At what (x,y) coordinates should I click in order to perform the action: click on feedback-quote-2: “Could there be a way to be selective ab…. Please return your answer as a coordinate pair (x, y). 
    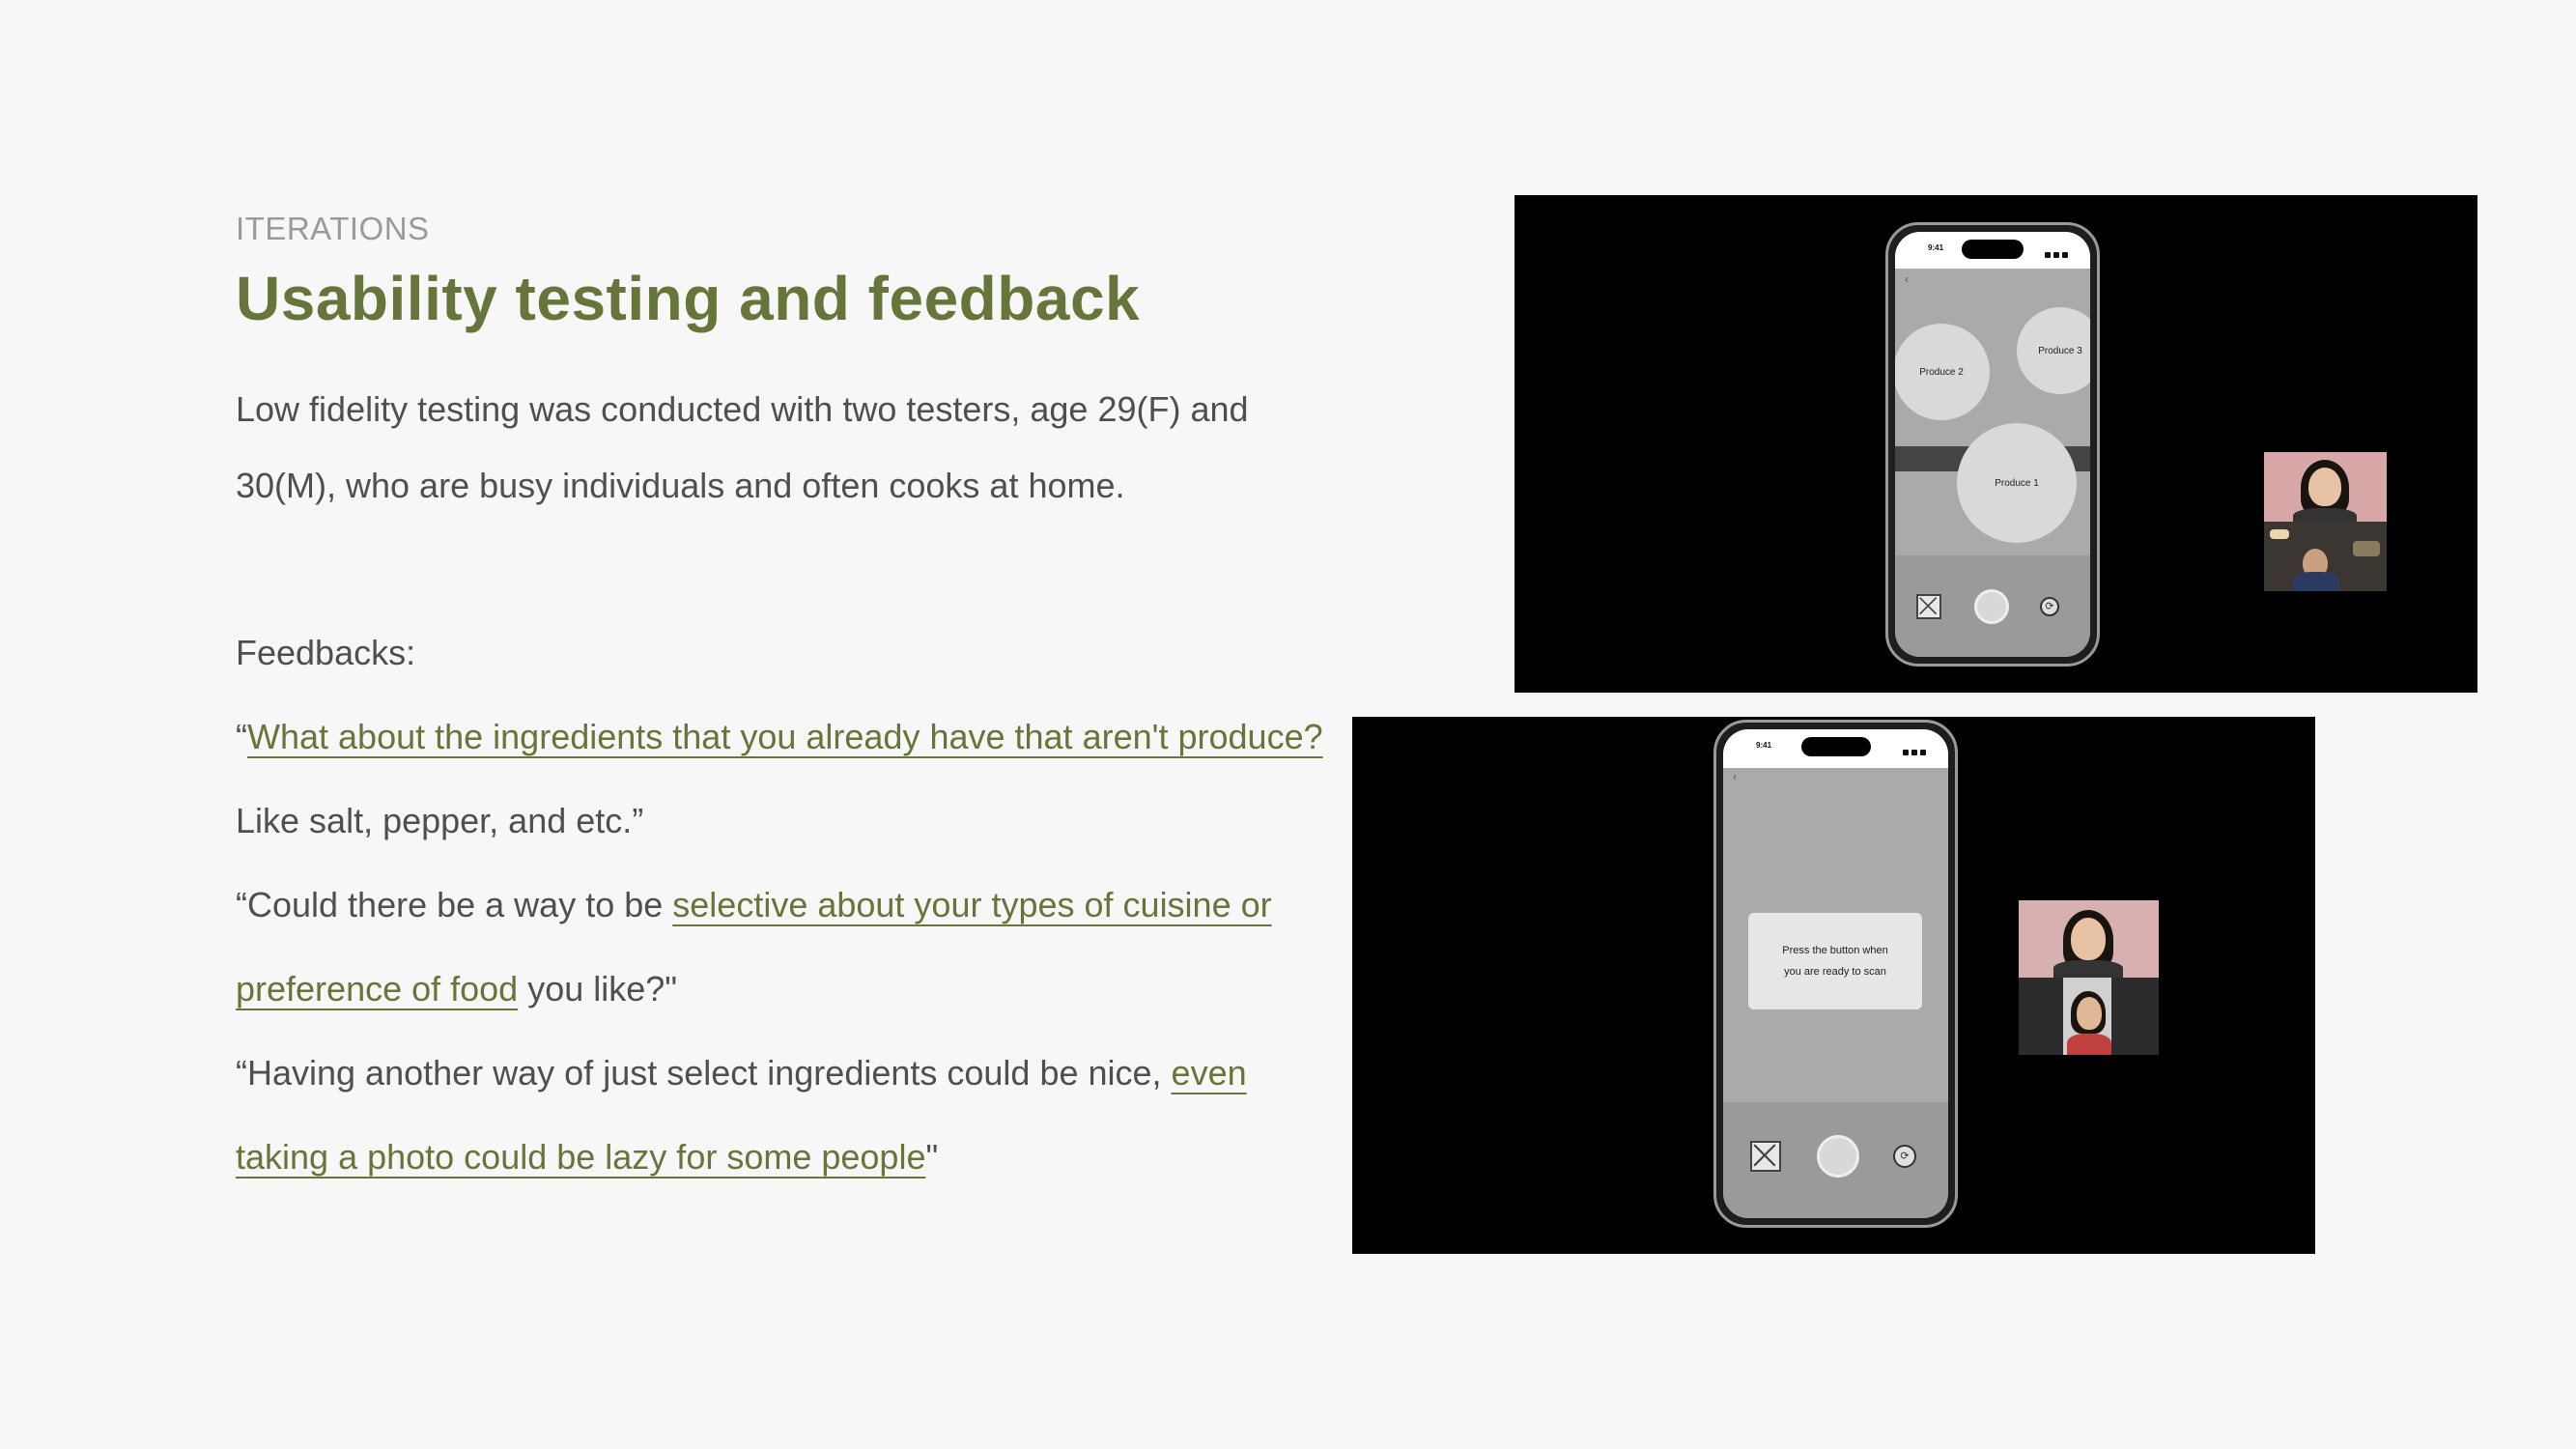
    Looking at the image, I should click on (781, 947).